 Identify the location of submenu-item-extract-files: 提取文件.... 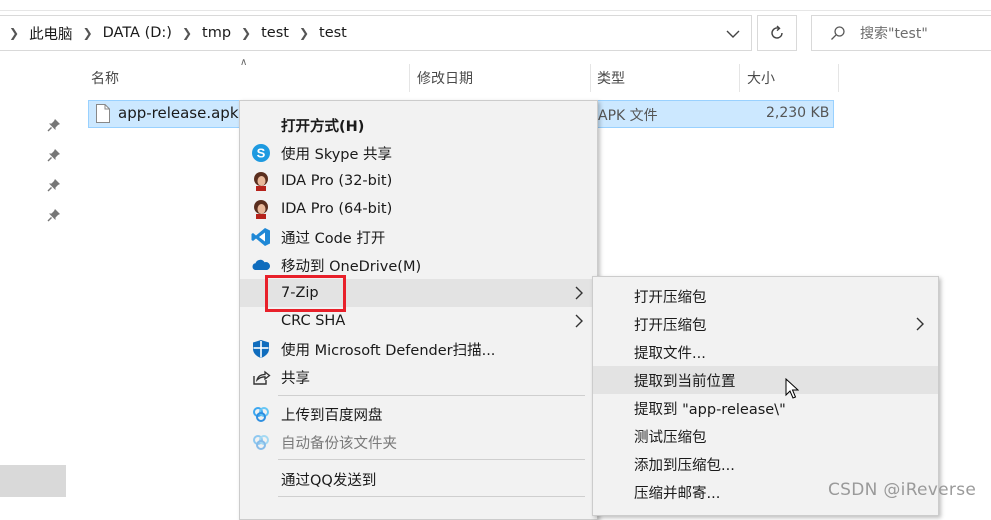
(765, 352).